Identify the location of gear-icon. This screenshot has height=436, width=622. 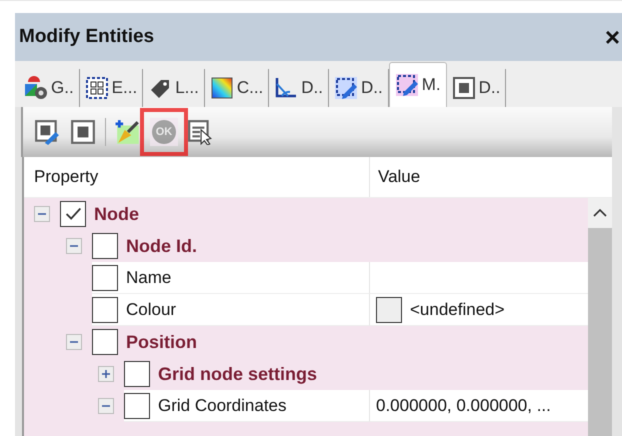
(36, 88).